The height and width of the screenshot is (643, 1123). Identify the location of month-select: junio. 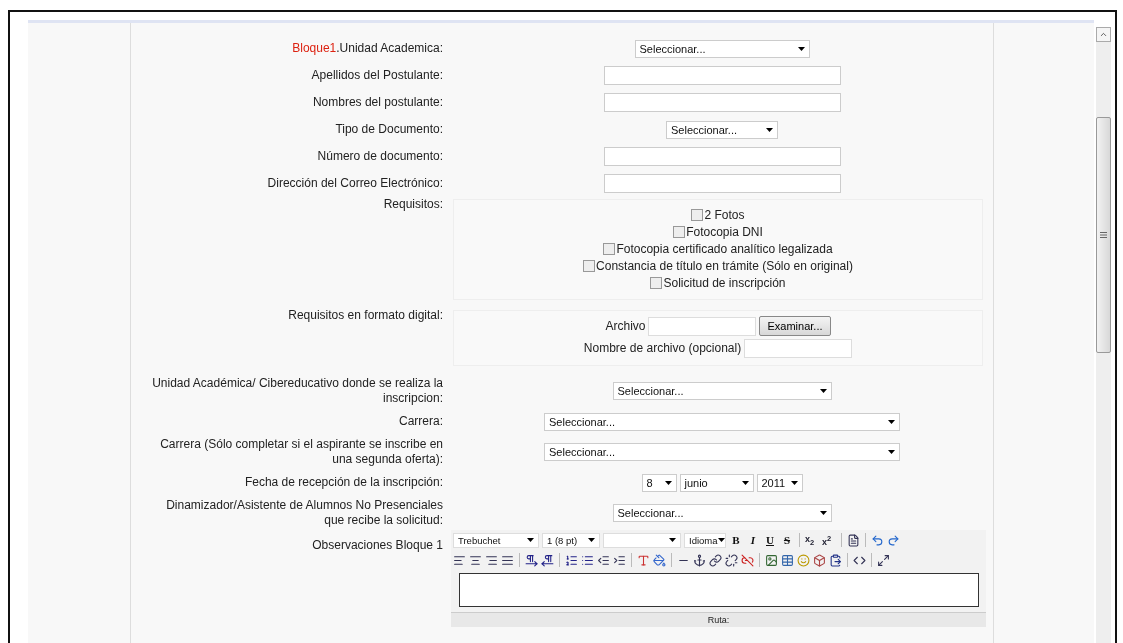
(716, 482).